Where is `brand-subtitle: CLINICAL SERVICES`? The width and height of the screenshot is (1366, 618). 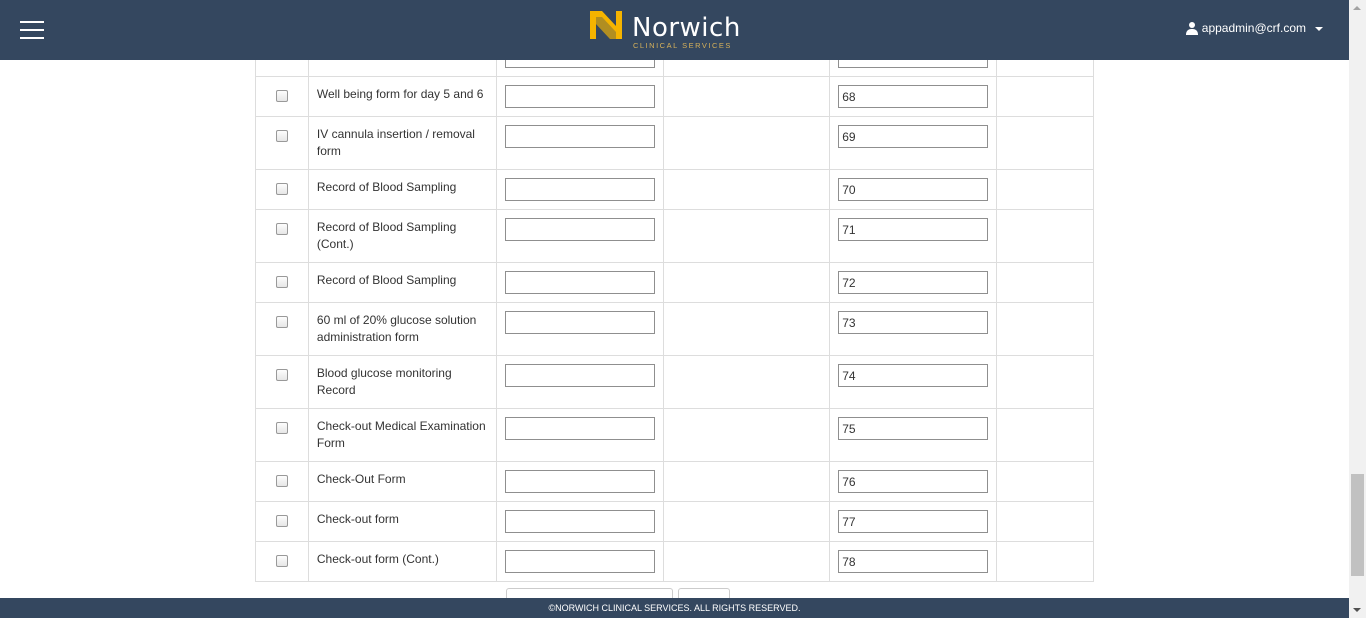 brand-subtitle: CLINICAL SERVICES is located at coordinates (682, 45).